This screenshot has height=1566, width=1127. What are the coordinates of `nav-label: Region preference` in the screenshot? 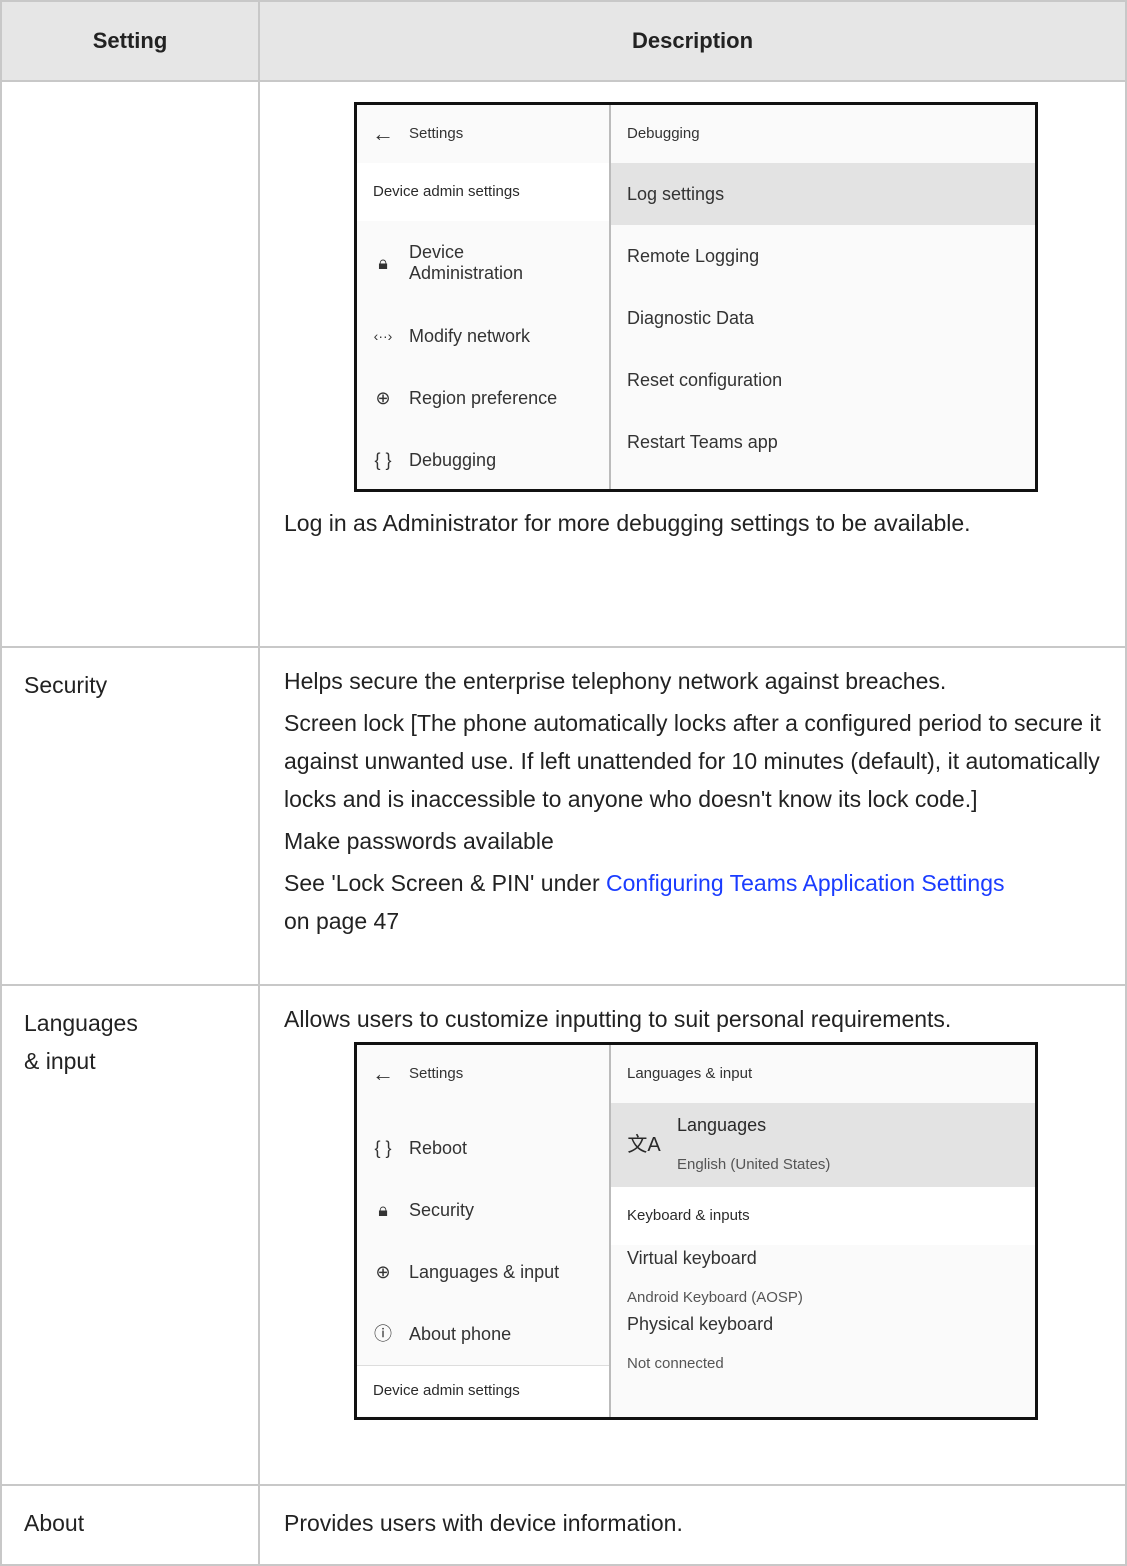 It's located at (483, 397).